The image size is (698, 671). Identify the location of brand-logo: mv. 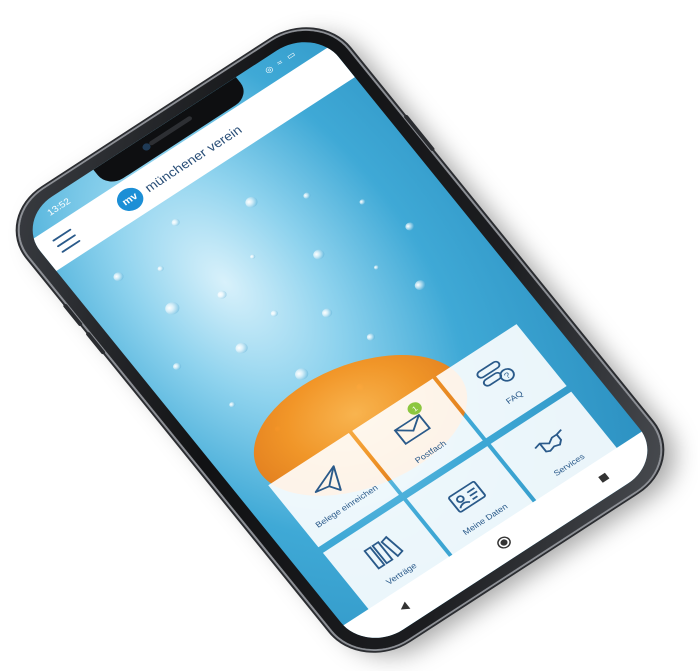
(130, 199).